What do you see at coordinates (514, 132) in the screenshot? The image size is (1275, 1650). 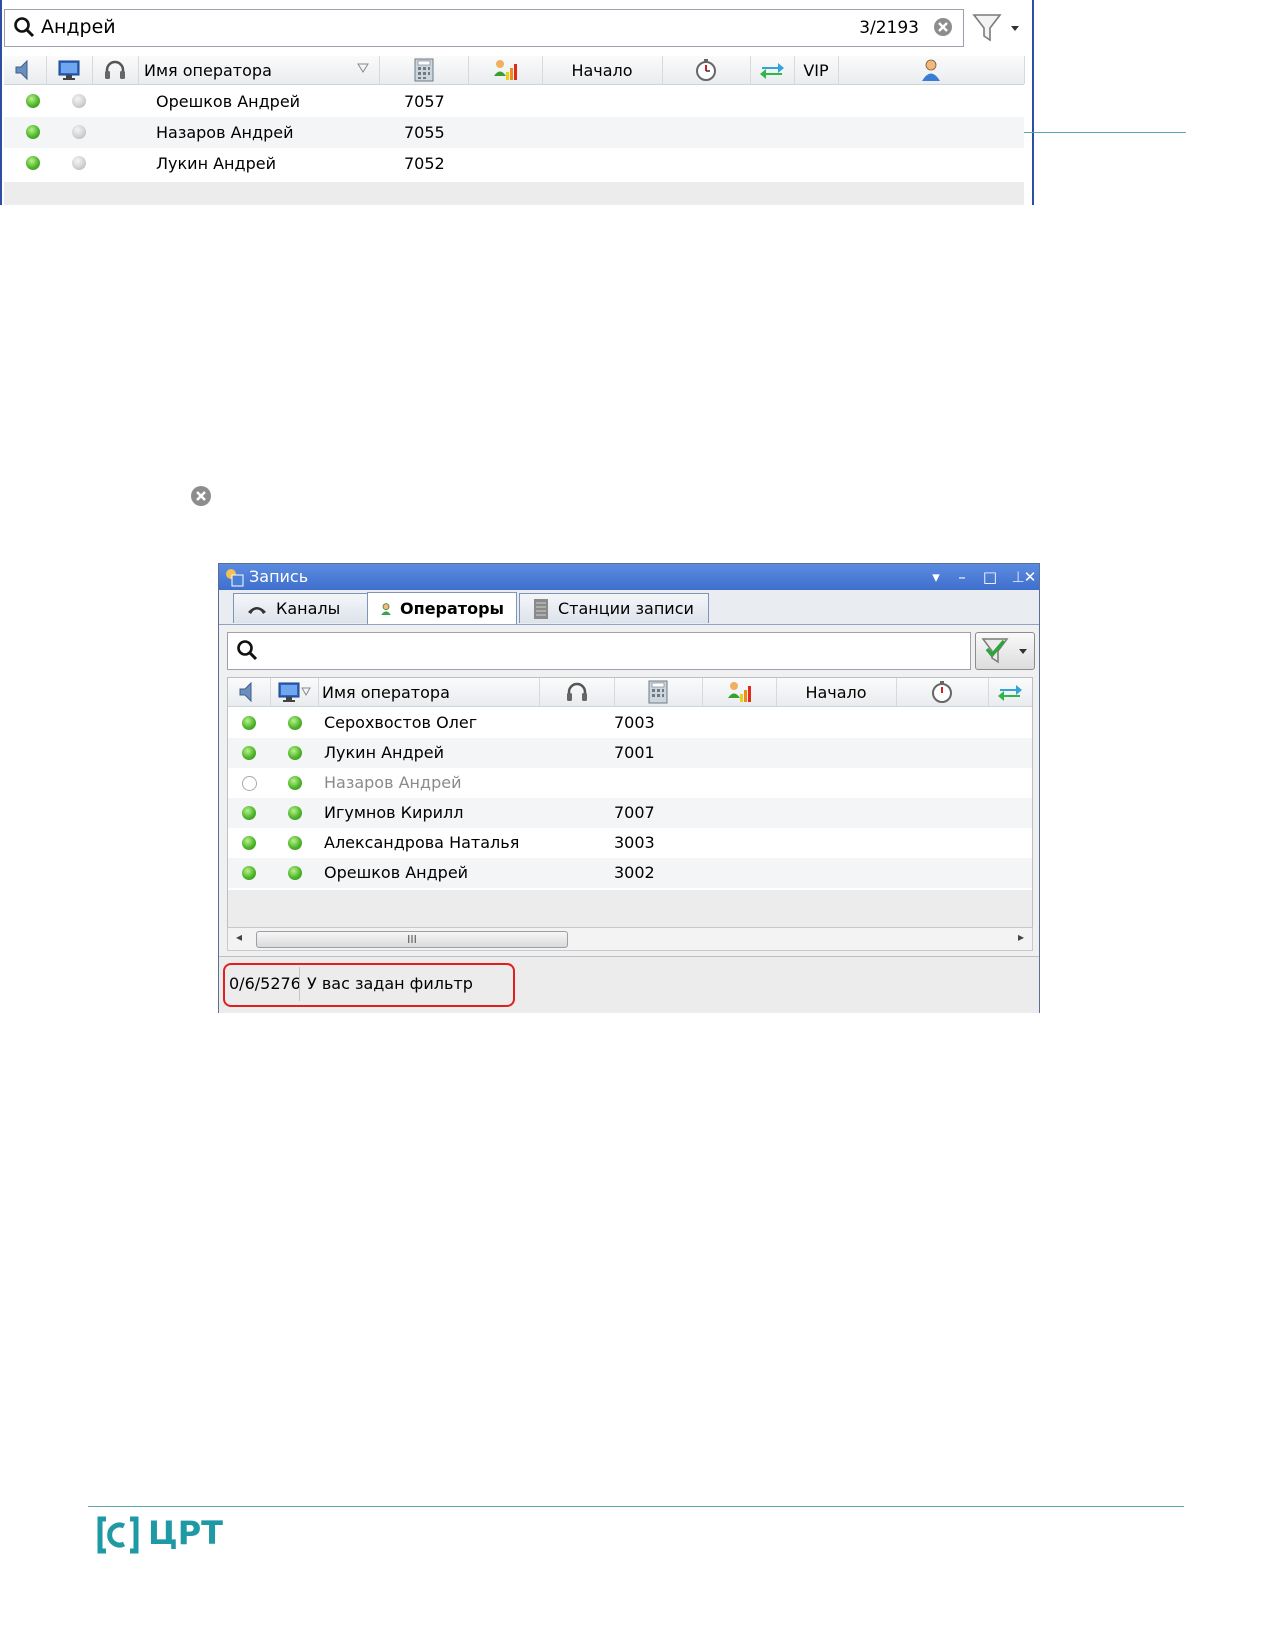 I see `table-row: Назаров Андрей 7055` at bounding box center [514, 132].